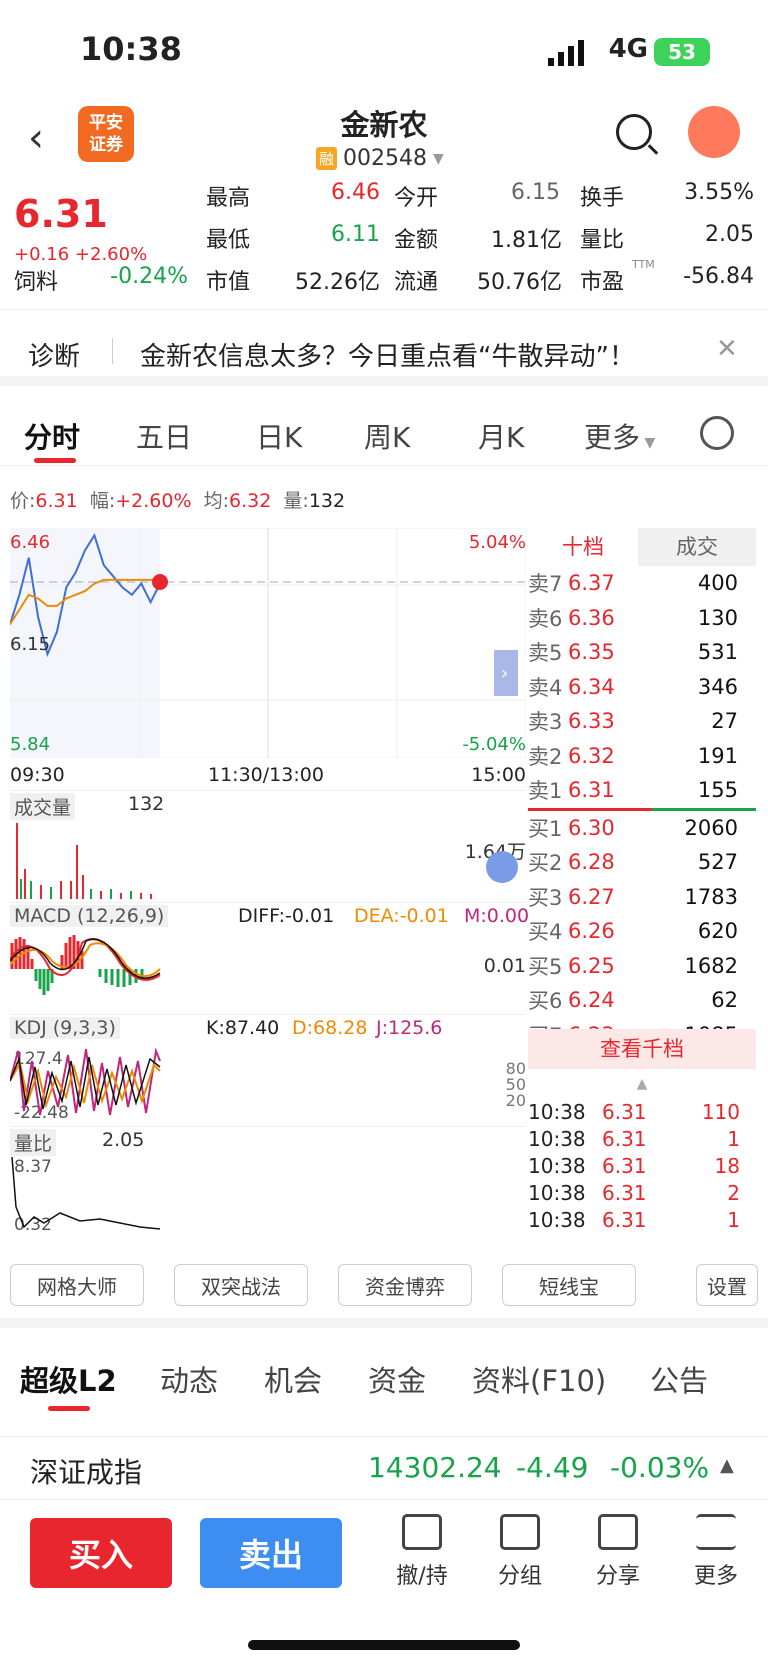 This screenshot has width=768, height=1663. Describe the element at coordinates (642, 1048) in the screenshot. I see `view-thousand-levels-button: 查看千档` at that location.